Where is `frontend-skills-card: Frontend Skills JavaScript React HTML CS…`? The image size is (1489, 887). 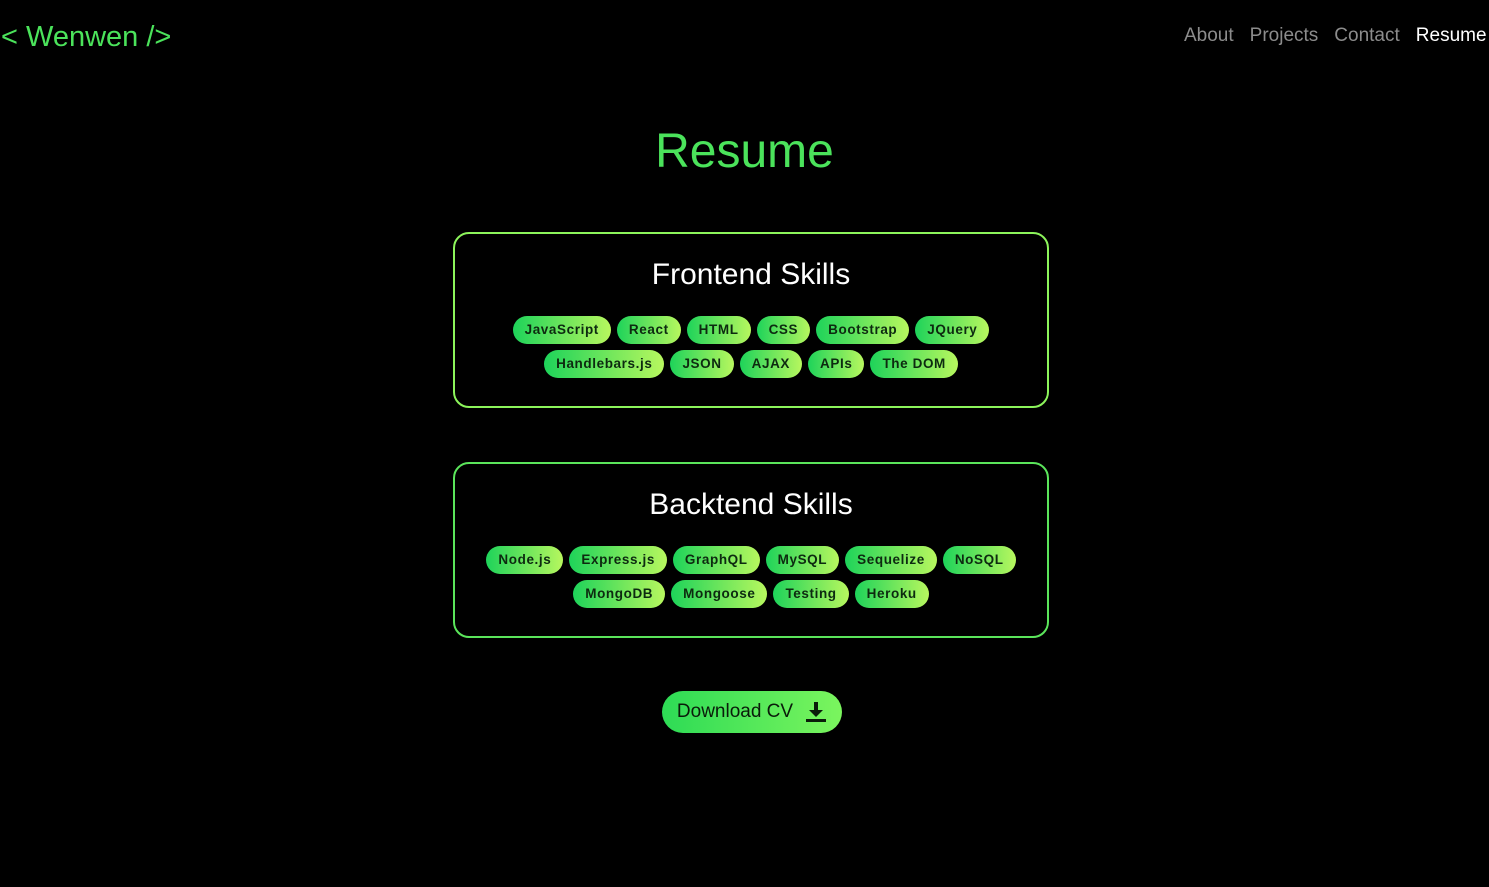
frontend-skills-card: Frontend Skills JavaScript React HTML CS… is located at coordinates (751, 320).